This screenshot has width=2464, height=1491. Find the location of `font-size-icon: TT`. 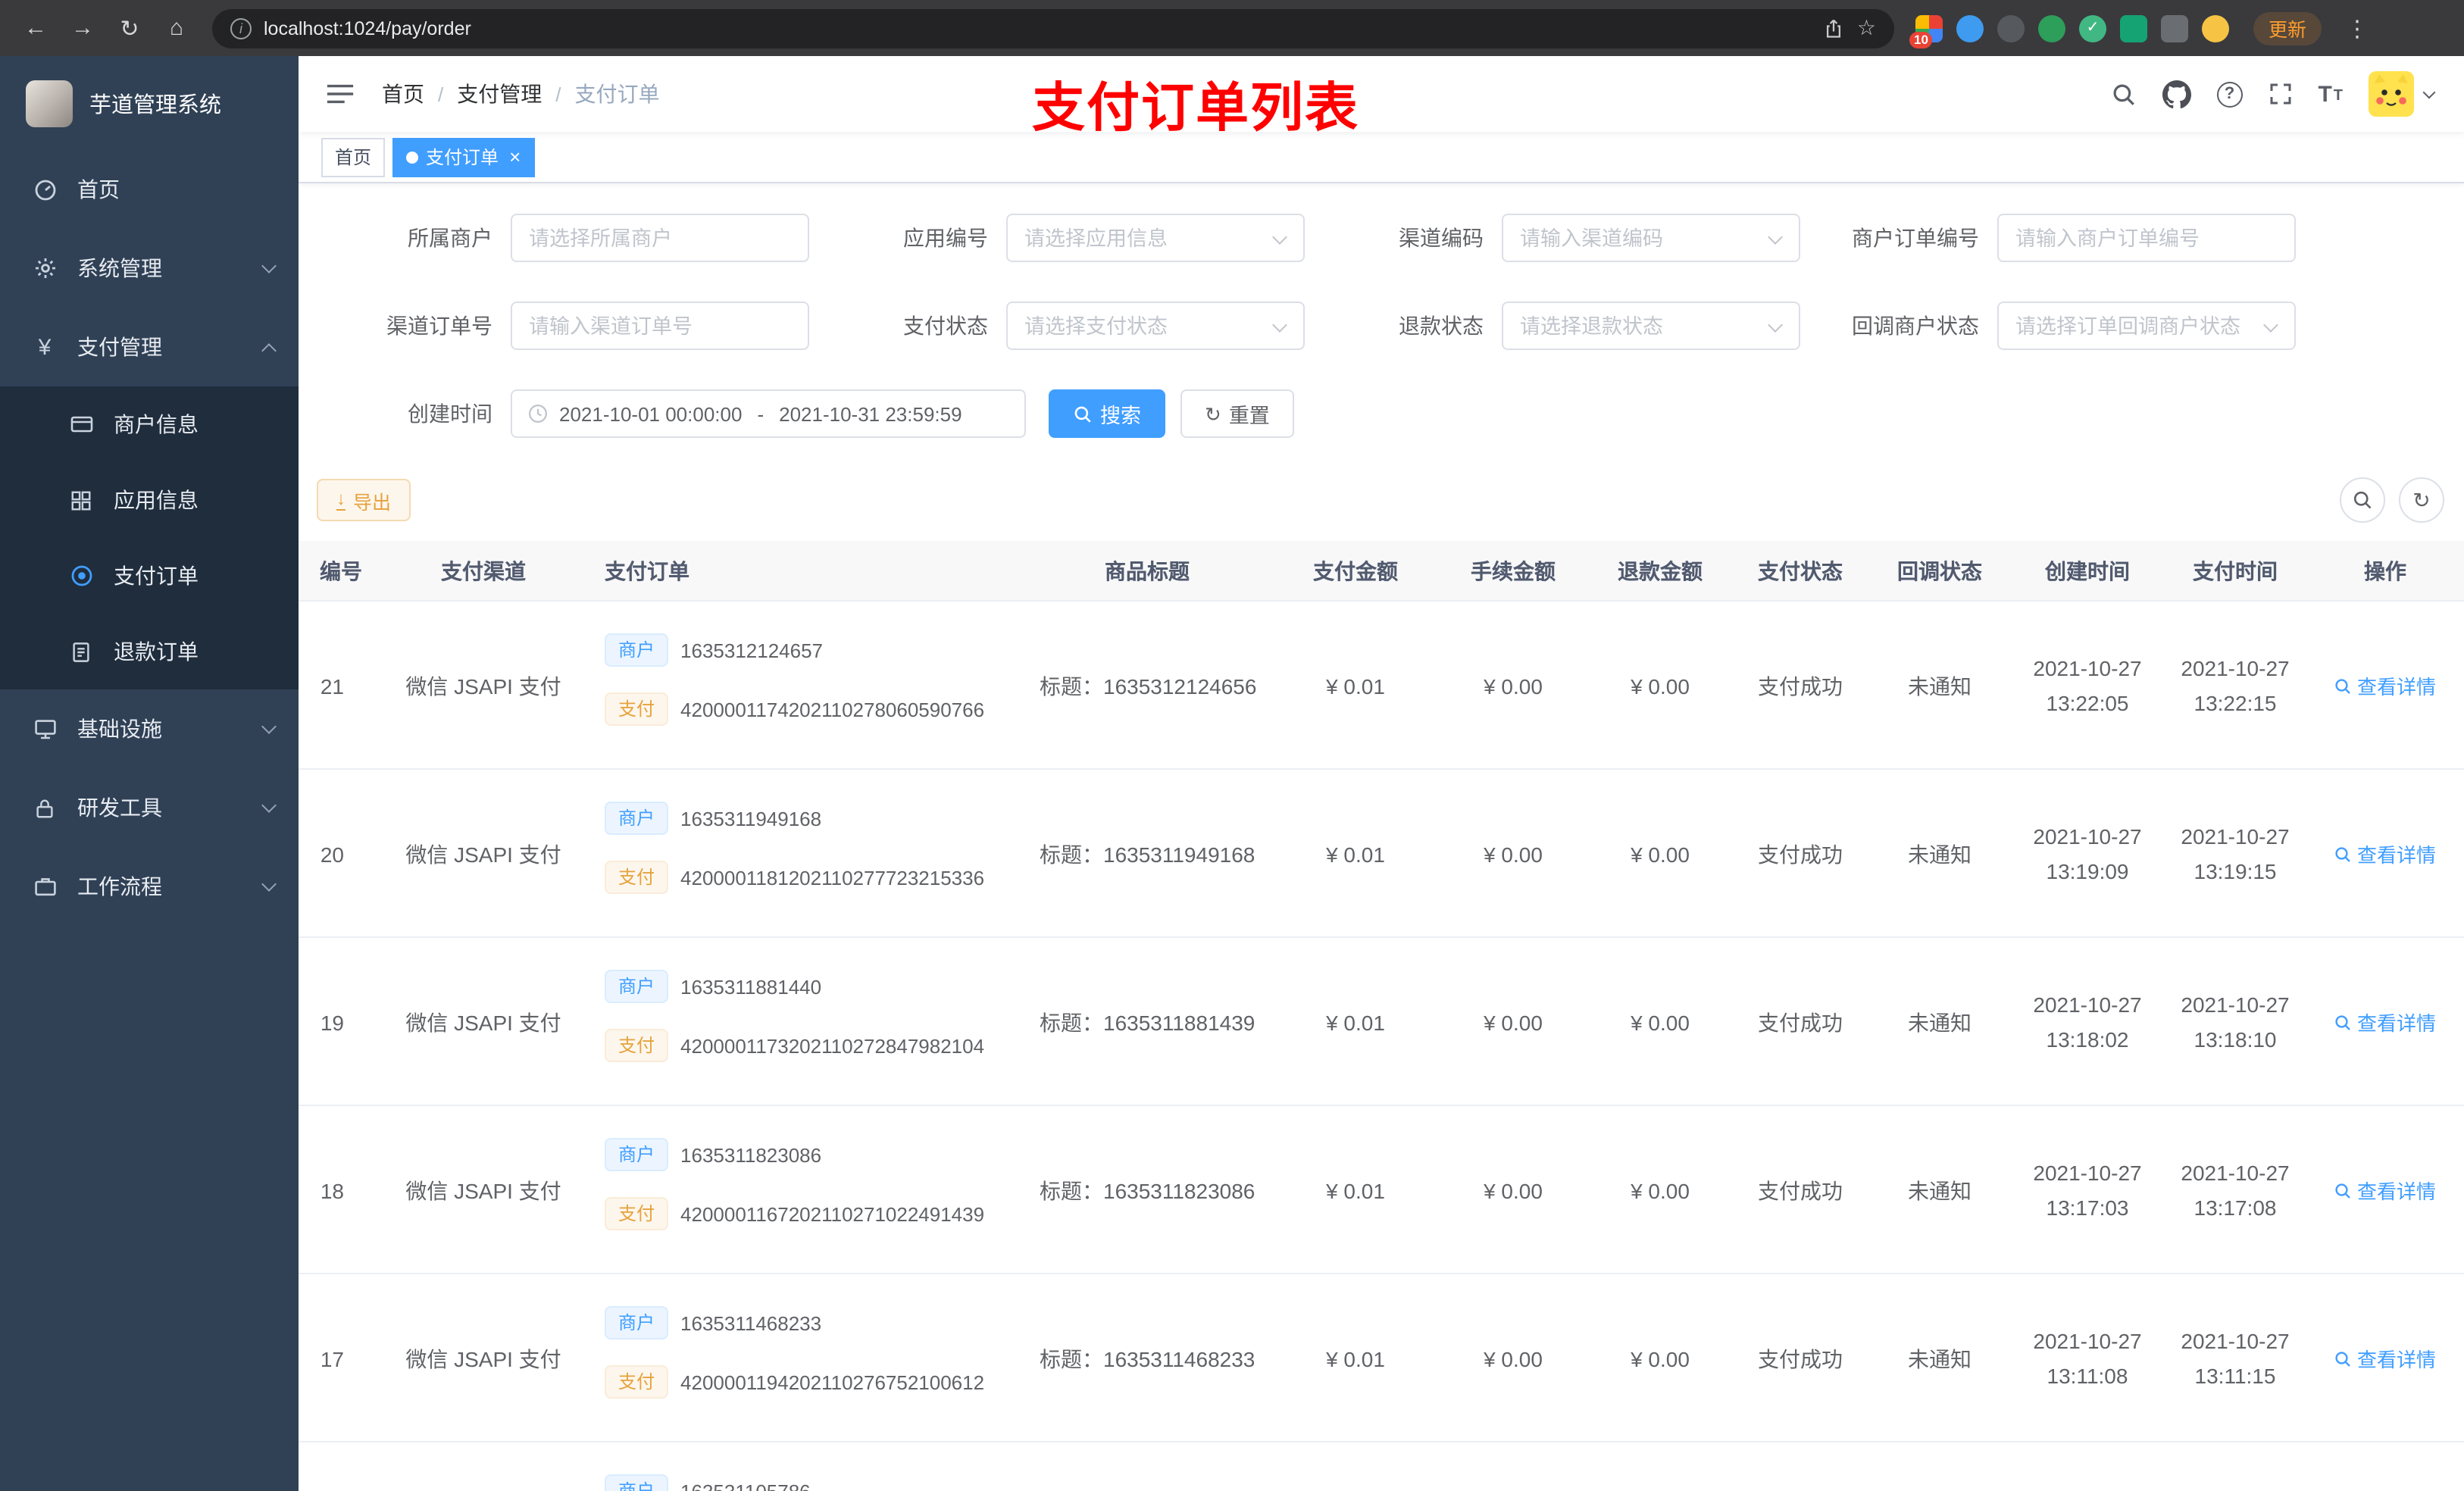

font-size-icon: TT is located at coordinates (2330, 94).